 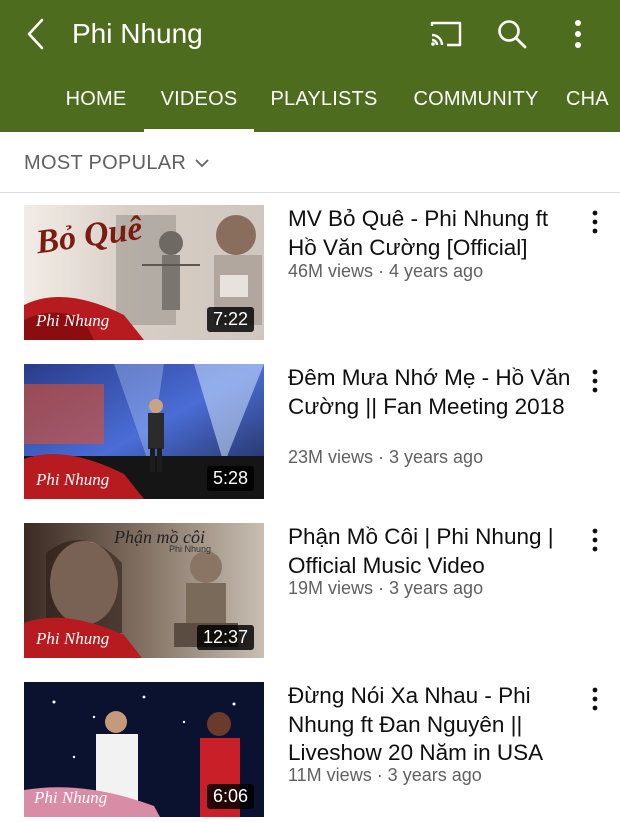 I want to click on cast-icon, so click(x=446, y=34).